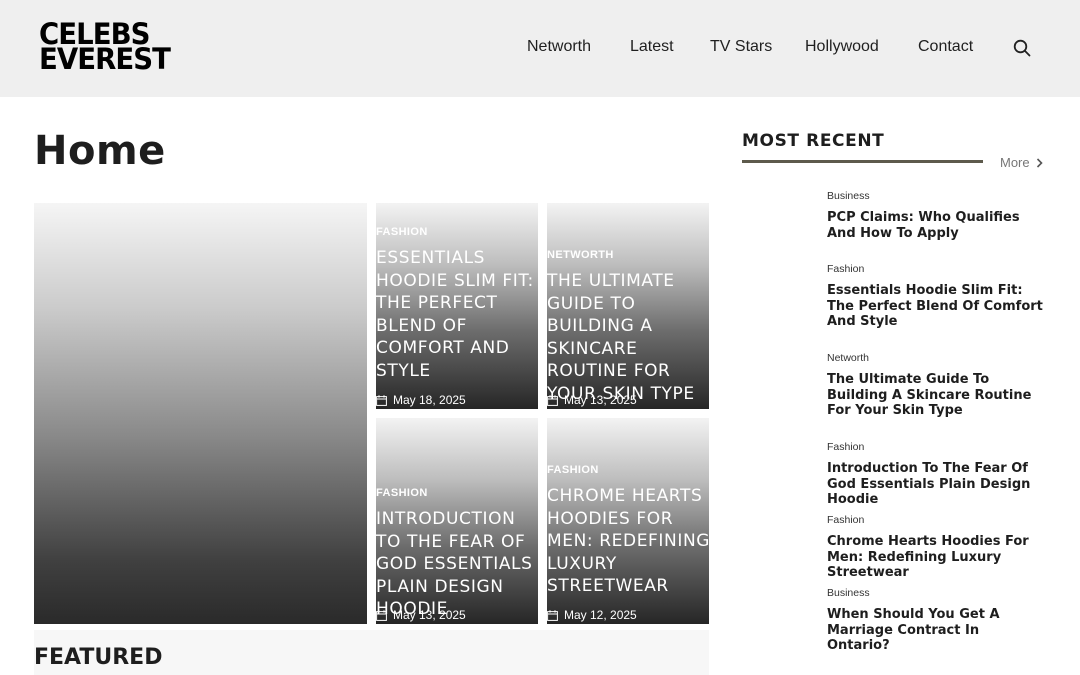 This screenshot has height=675, width=1080. What do you see at coordinates (652, 47) in the screenshot?
I see `nav-item-latest: Latest` at bounding box center [652, 47].